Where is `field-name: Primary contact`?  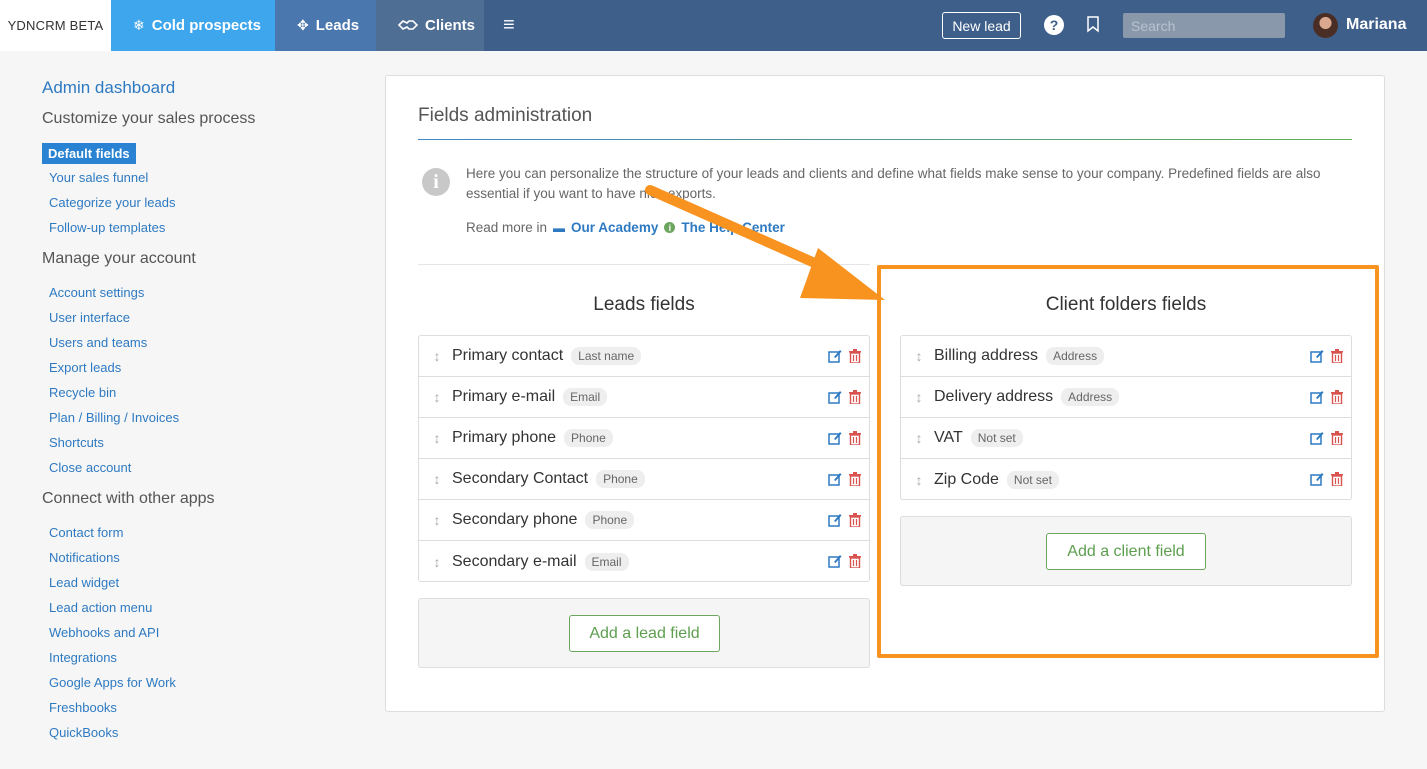
field-name: Primary contact is located at coordinates (508, 355).